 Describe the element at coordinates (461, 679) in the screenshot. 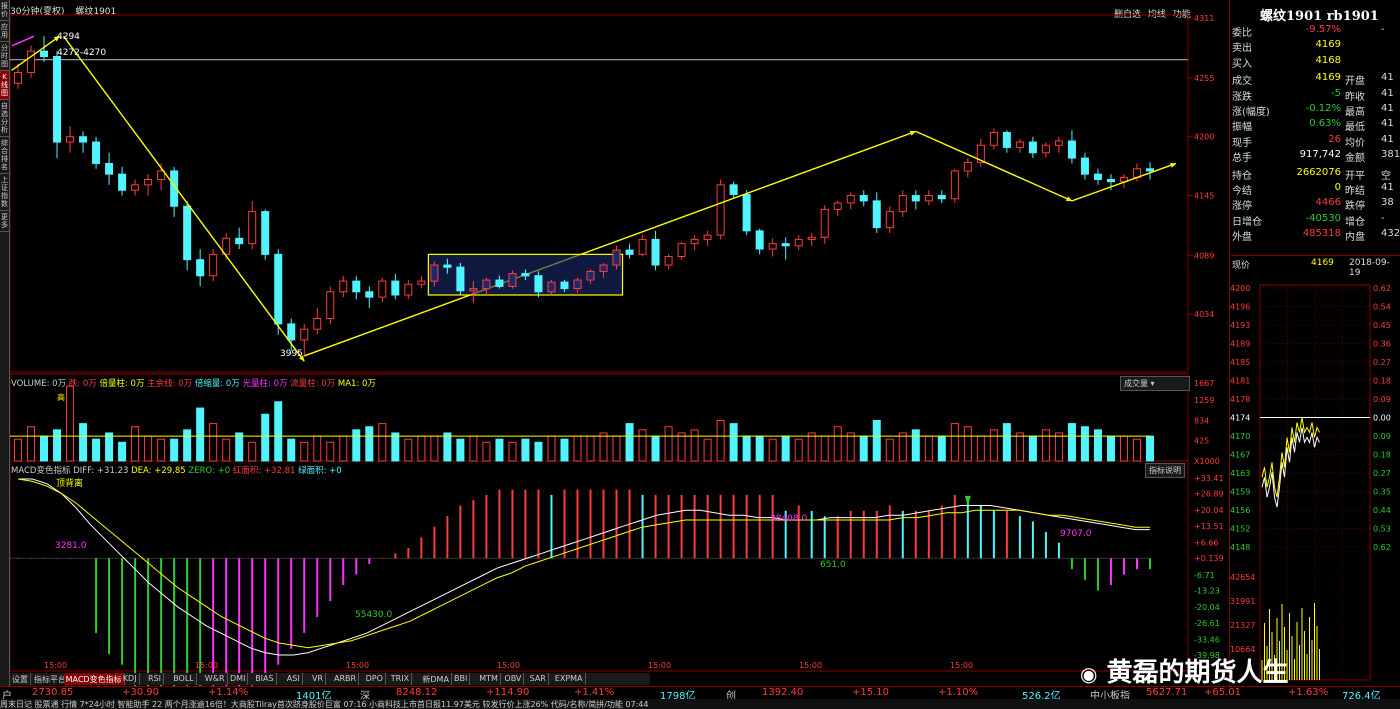

I see `indicator-tab: BBI` at that location.